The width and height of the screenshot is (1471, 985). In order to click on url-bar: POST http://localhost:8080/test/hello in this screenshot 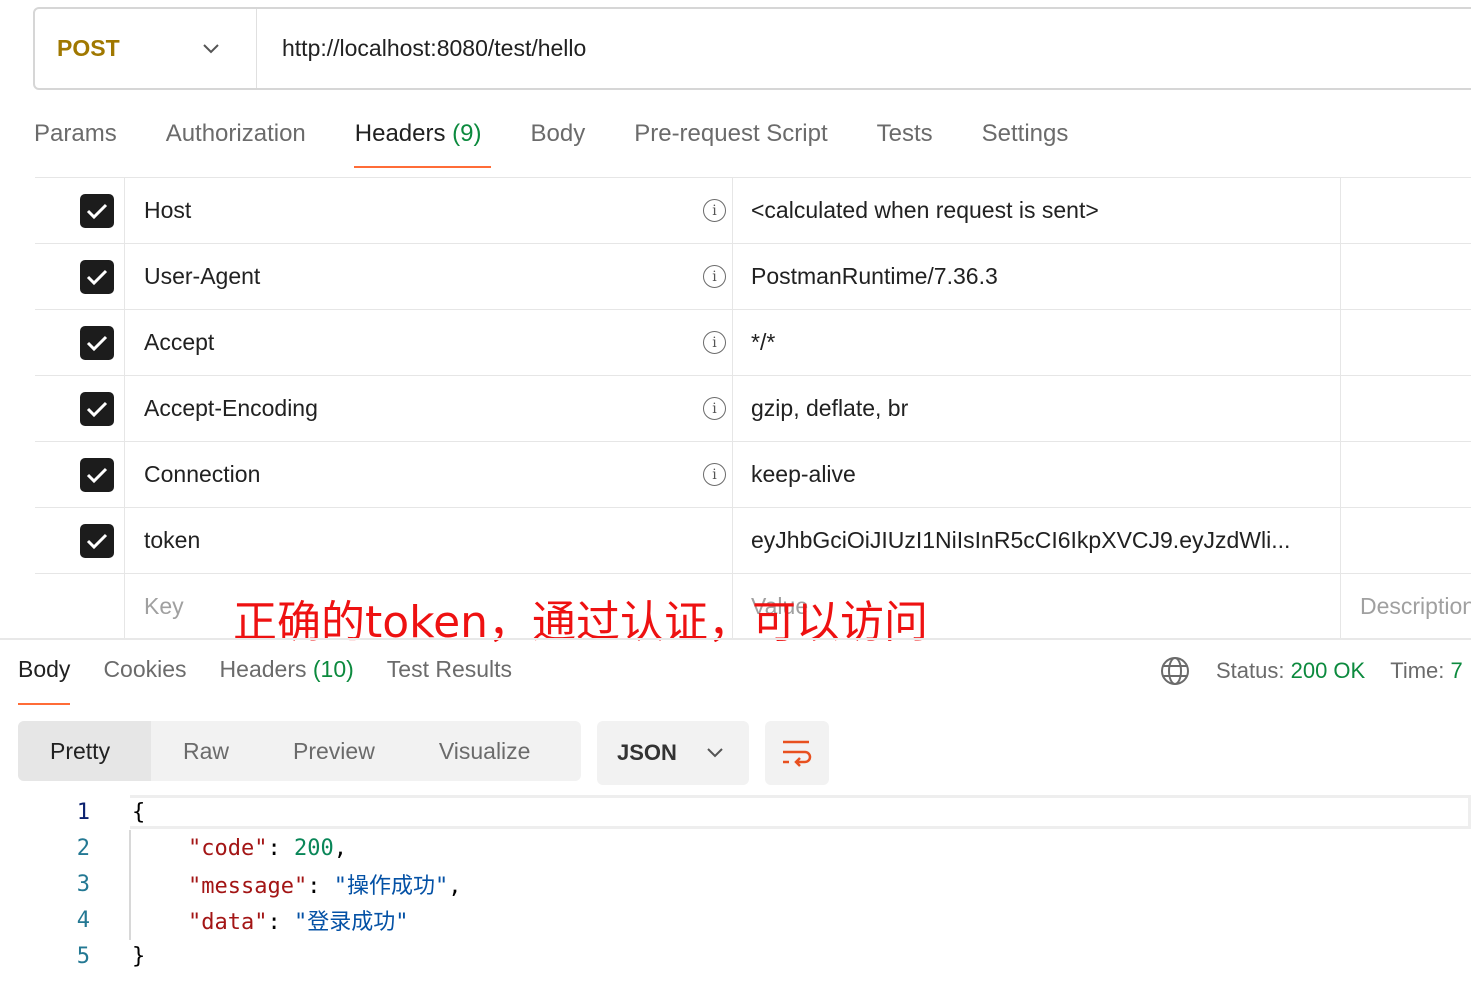, I will do `click(752, 48)`.